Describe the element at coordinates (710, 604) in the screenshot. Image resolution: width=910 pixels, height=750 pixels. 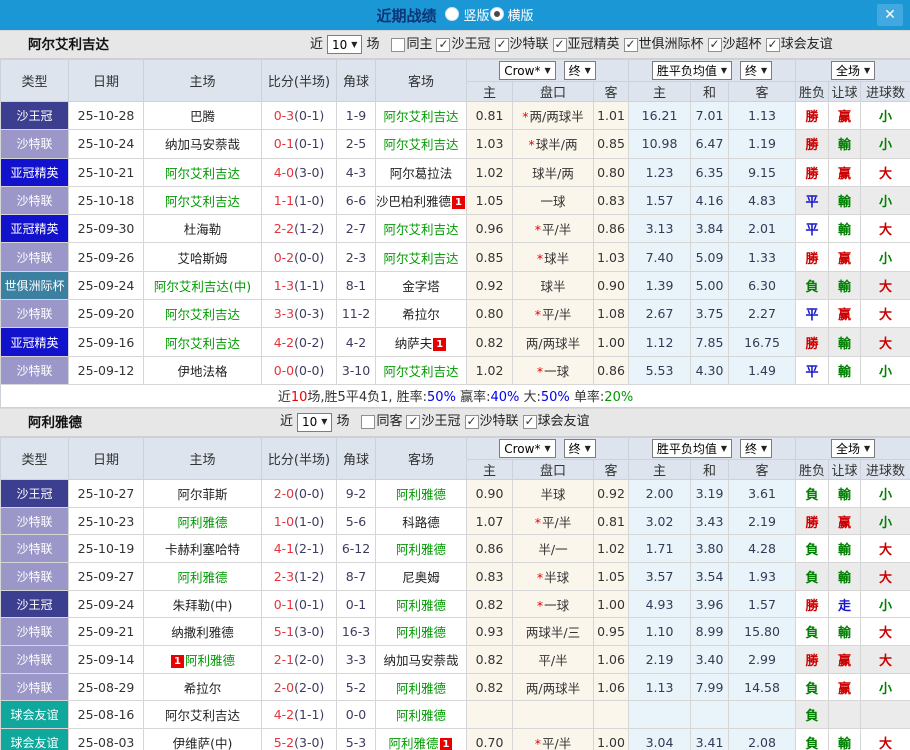
I see `avg-draw-cell: 3.96` at that location.